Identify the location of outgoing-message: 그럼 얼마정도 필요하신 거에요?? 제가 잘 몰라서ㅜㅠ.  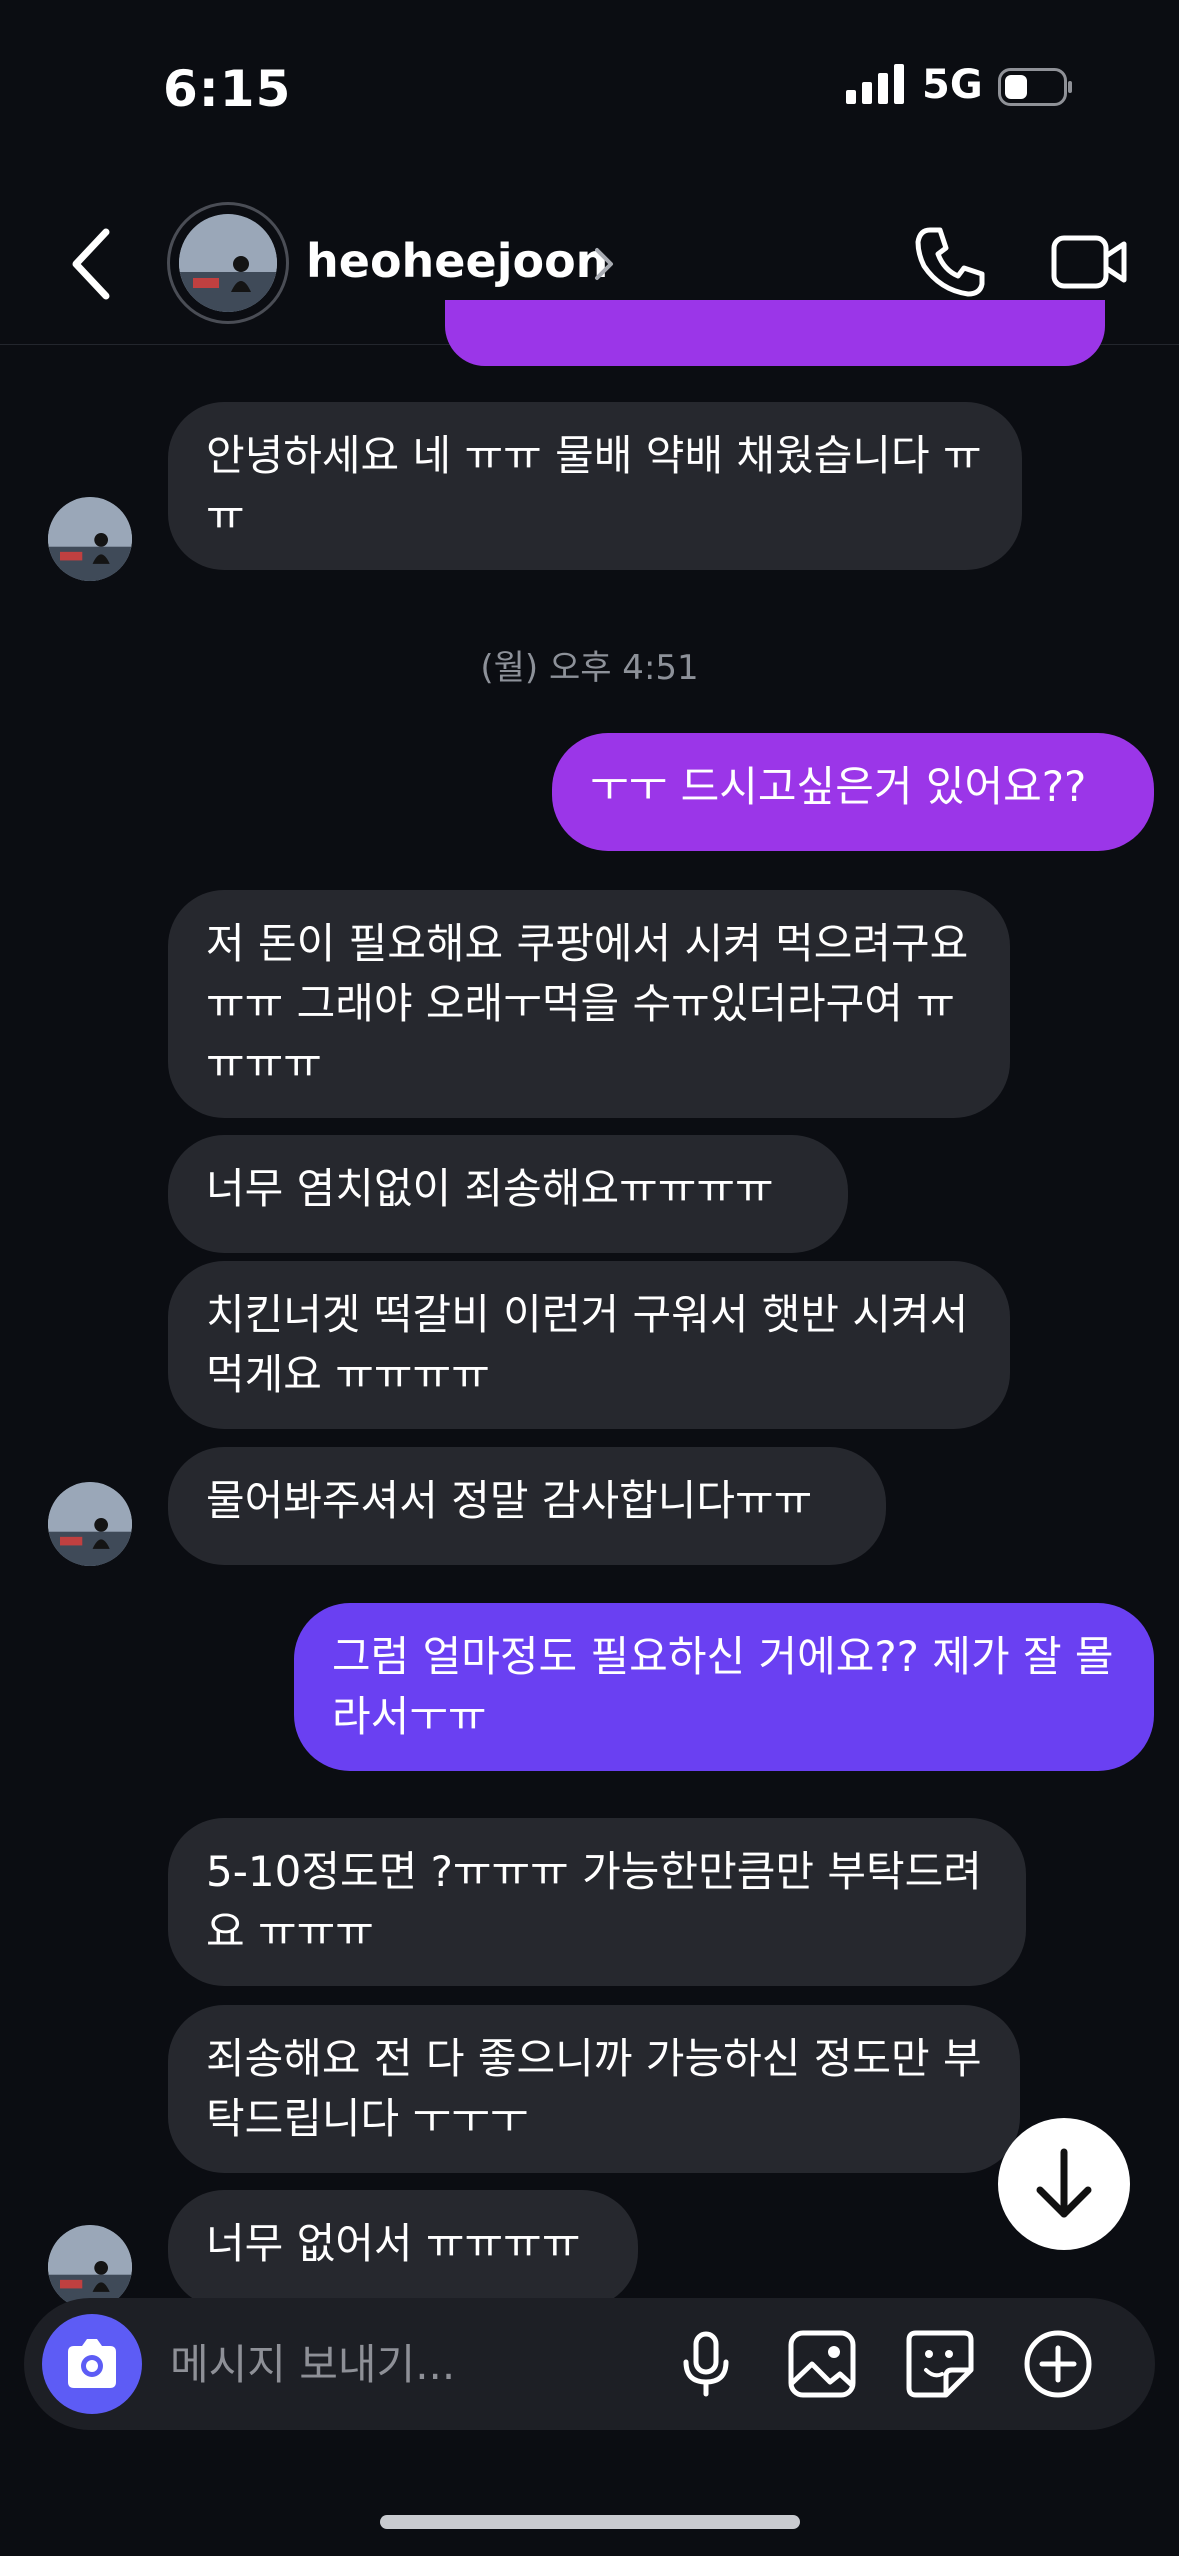
(724, 1687).